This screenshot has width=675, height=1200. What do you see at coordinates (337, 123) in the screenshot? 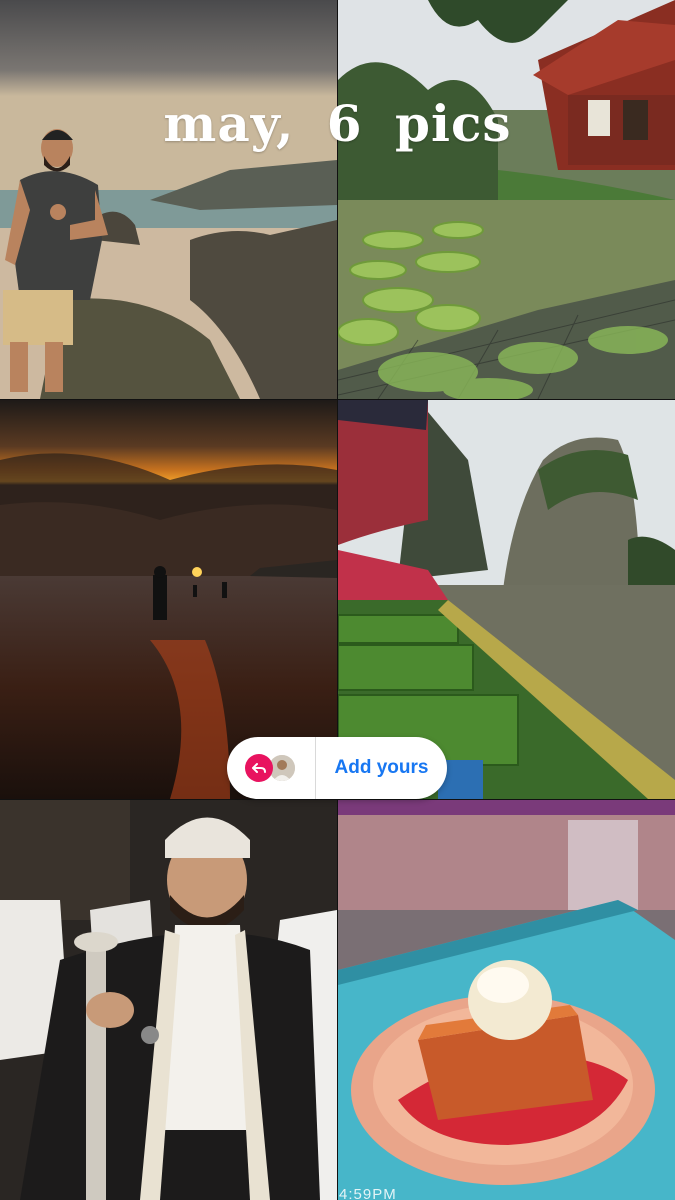
I see `story-caption: may, 6 pics` at bounding box center [337, 123].